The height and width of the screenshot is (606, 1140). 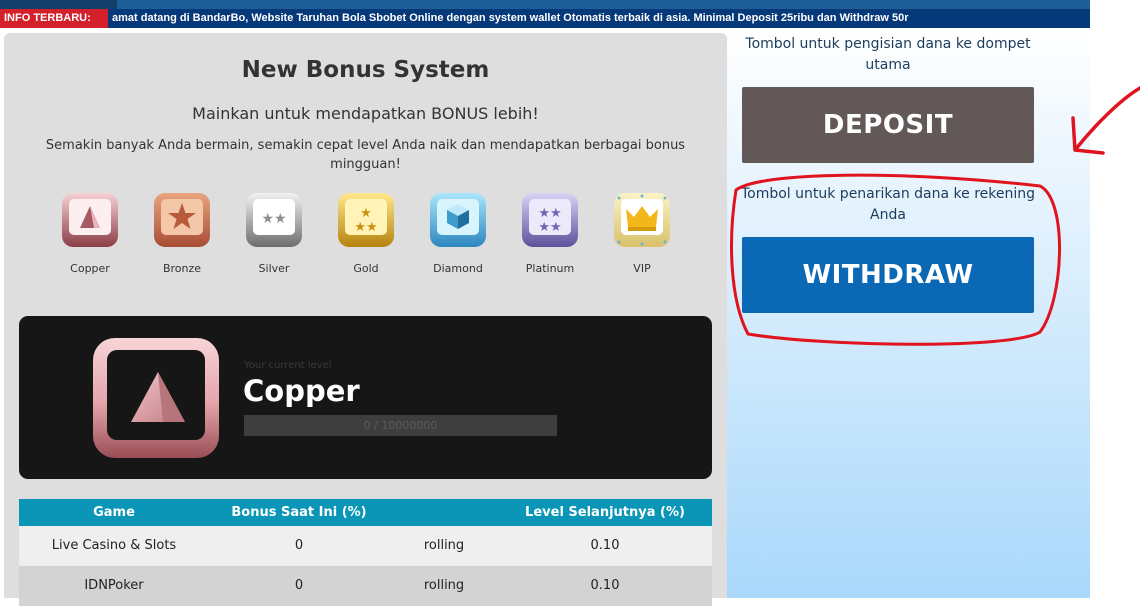 What do you see at coordinates (114, 512) in the screenshot?
I see `header-game: Game` at bounding box center [114, 512].